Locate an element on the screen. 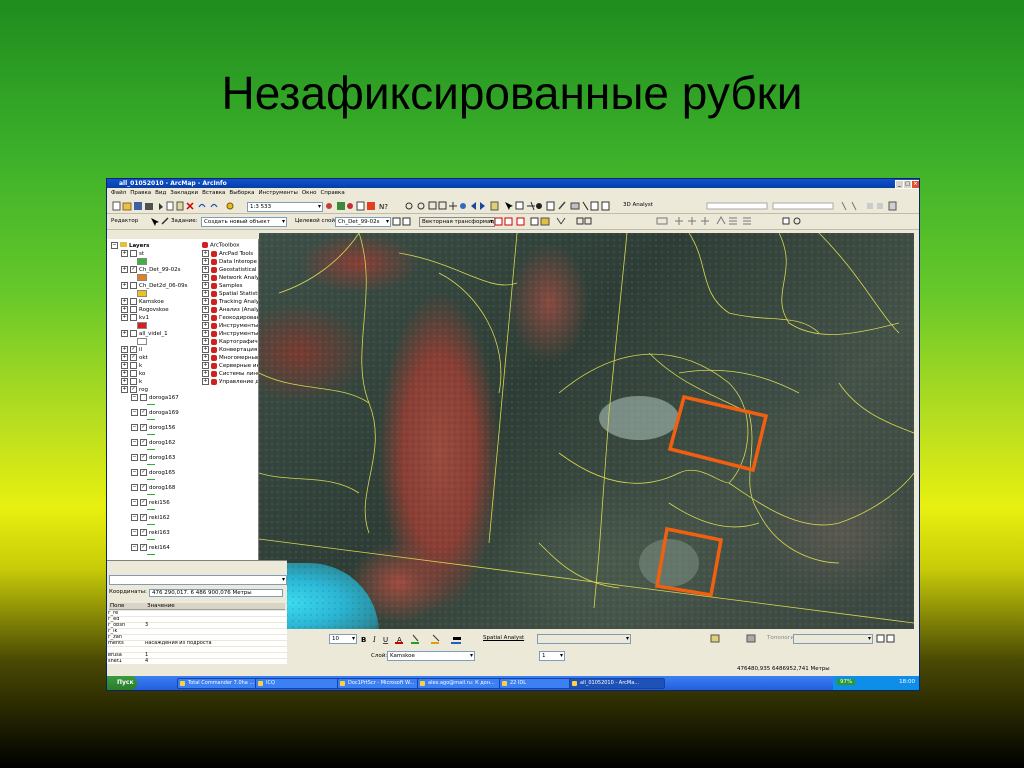  arctoolbox-root: ArcToolbox is located at coordinates (221, 245).